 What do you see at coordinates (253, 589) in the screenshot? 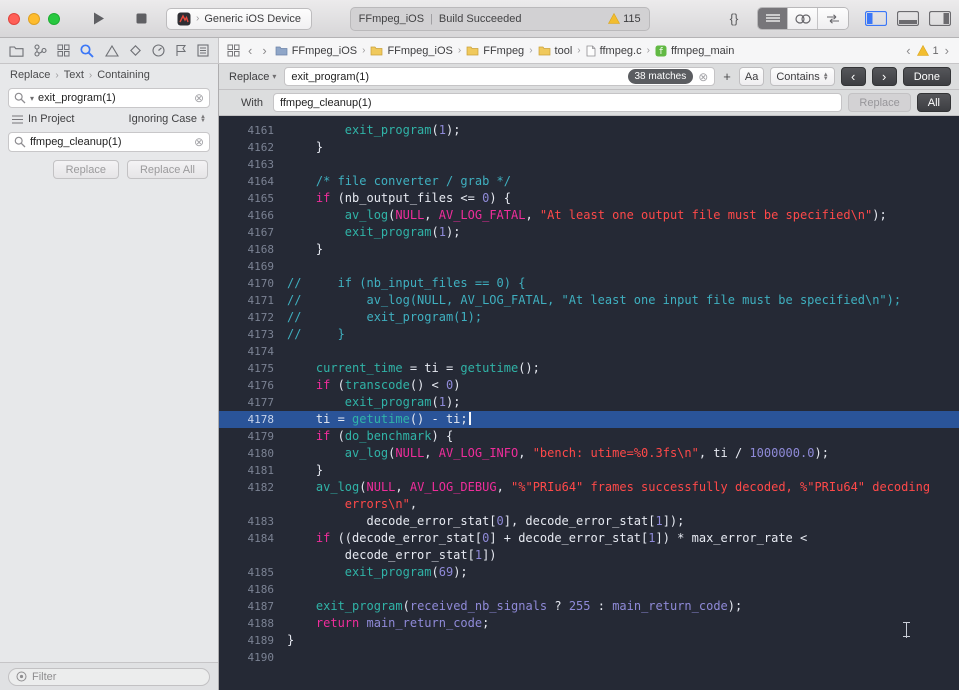
I see `line-number: 4186` at bounding box center [253, 589].